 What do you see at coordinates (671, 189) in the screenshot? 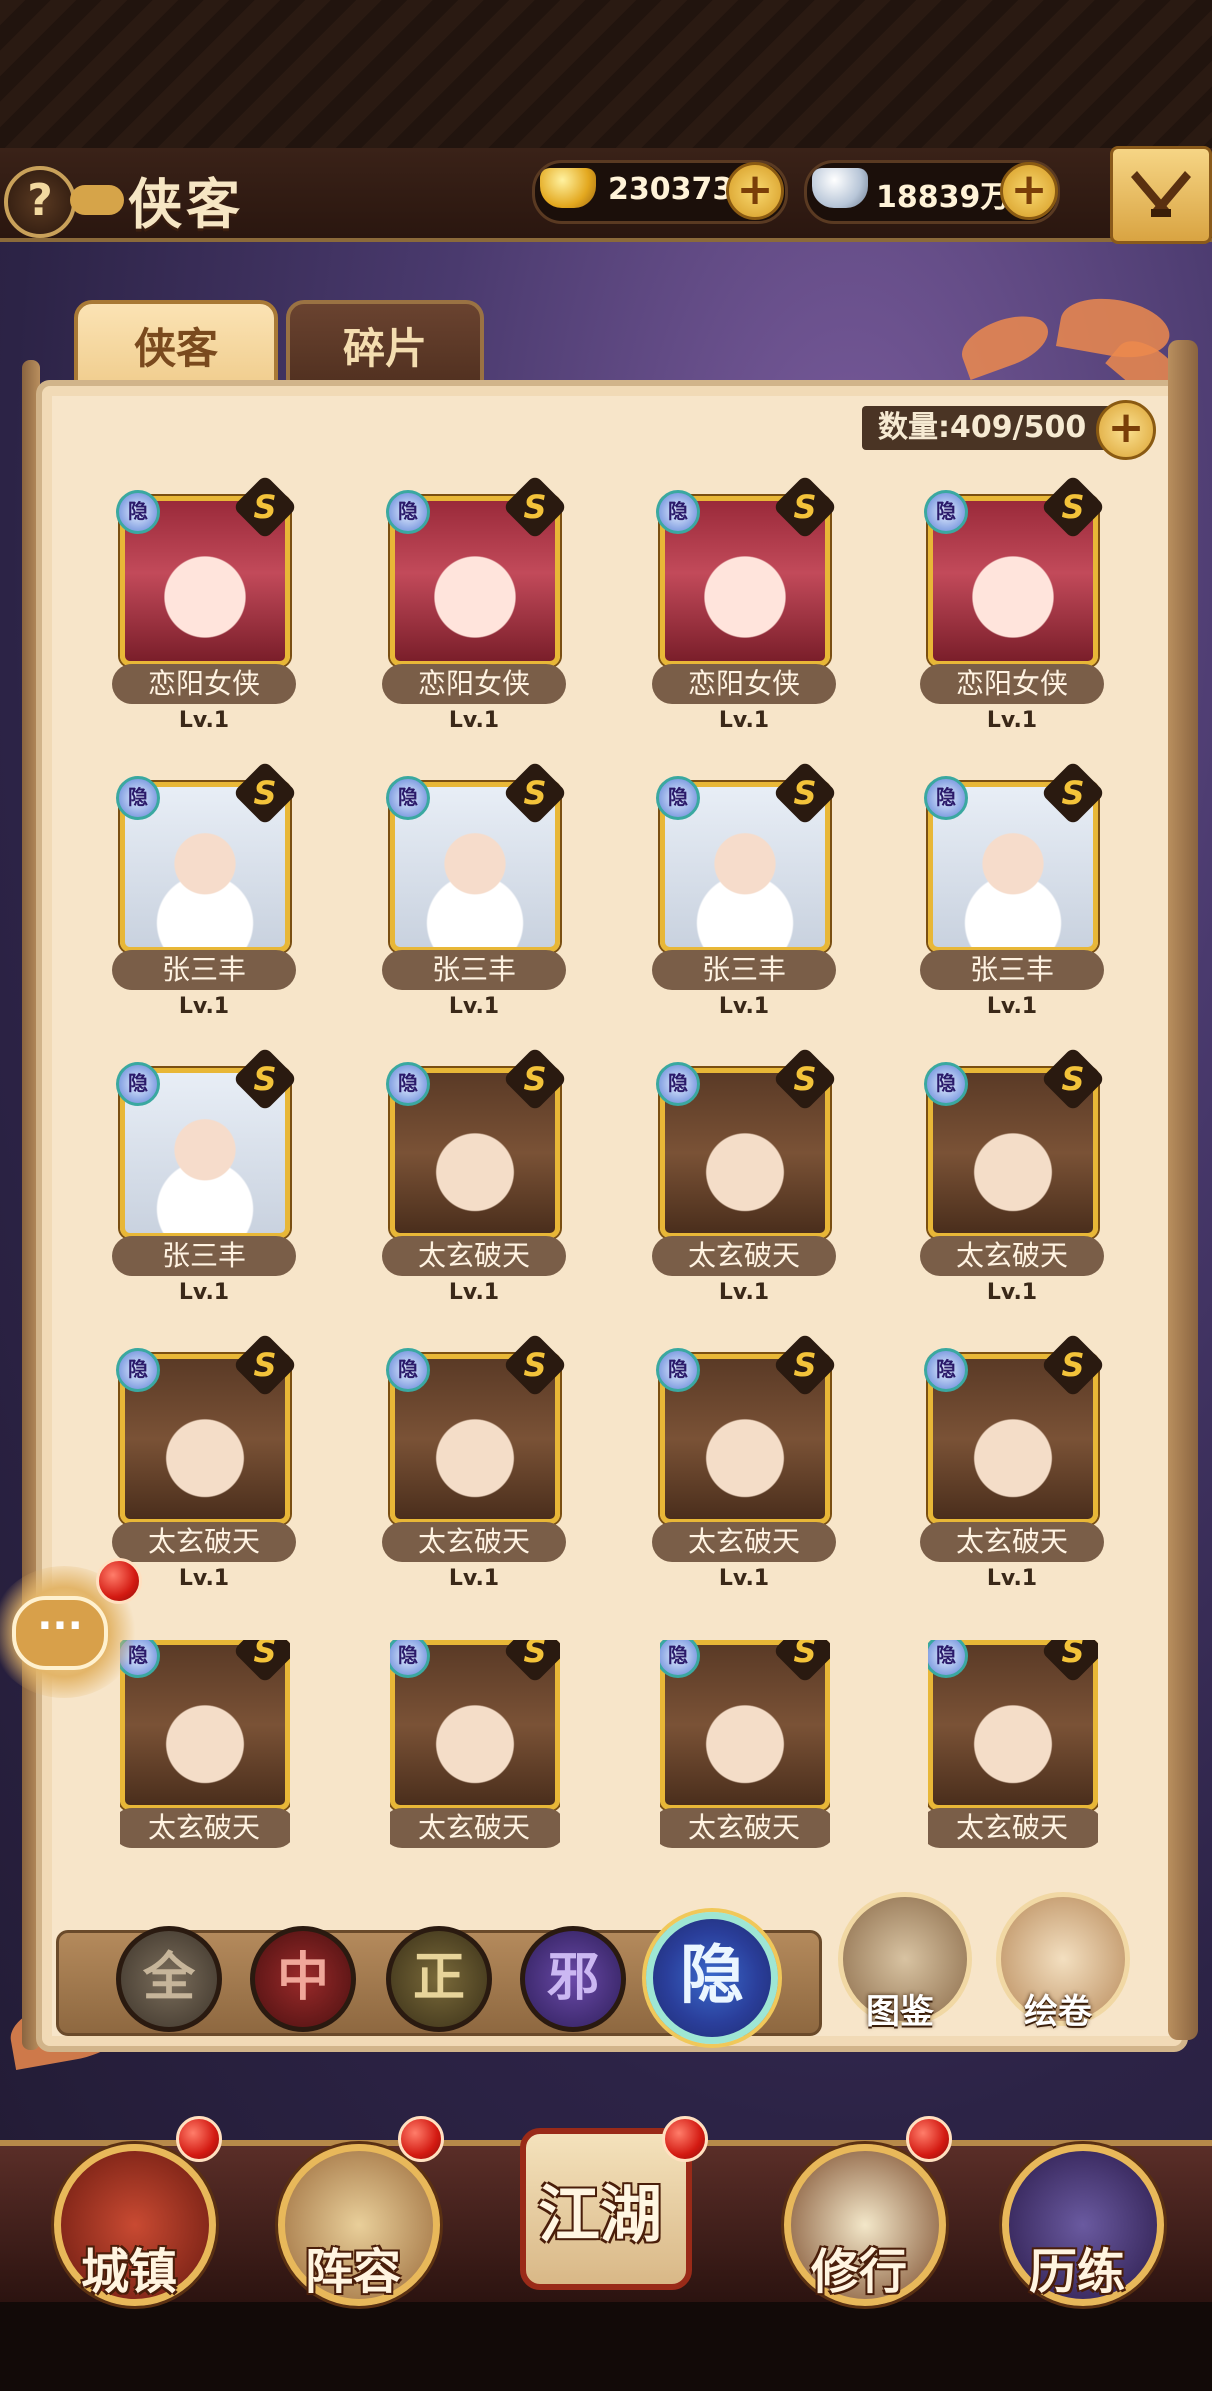
I see `gold-value: 230373` at bounding box center [671, 189].